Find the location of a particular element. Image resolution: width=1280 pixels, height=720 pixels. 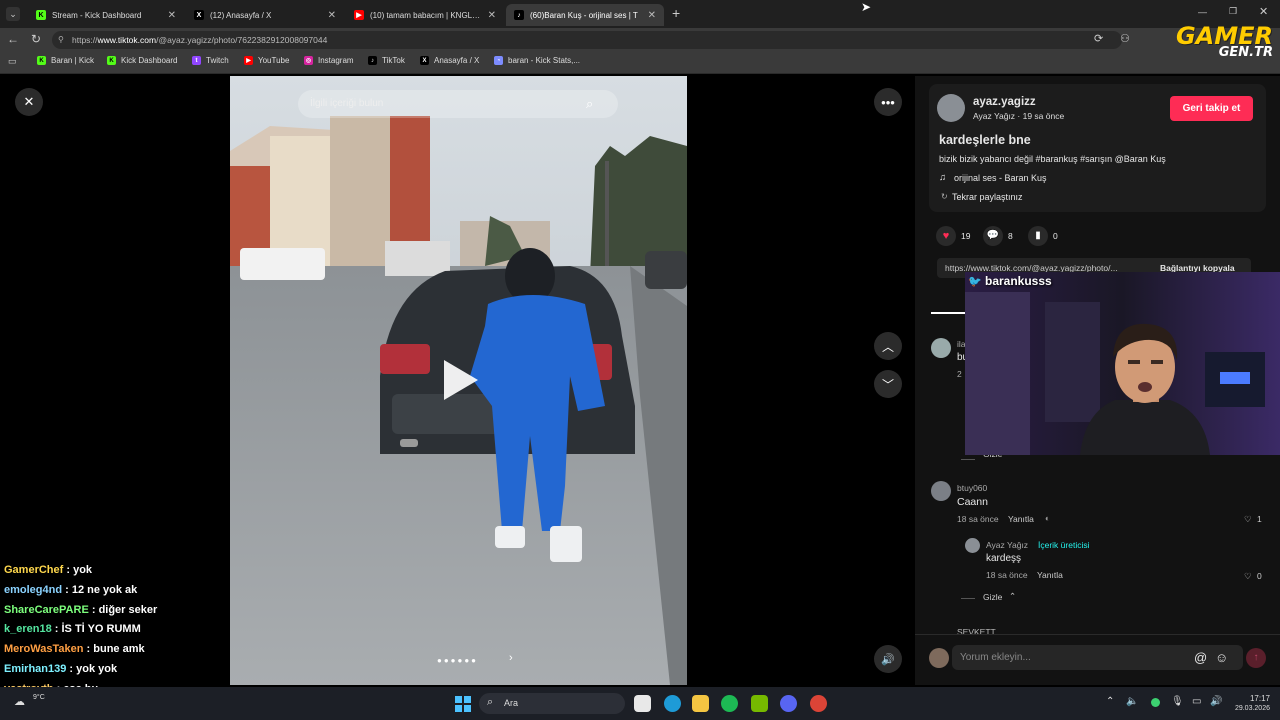

more-options-button: ••• is located at coordinates (888, 102).